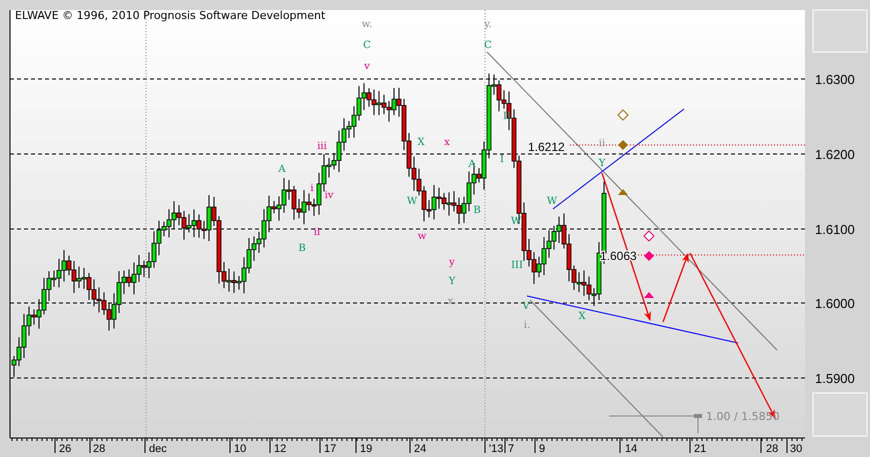  Describe the element at coordinates (502, 159) in the screenshot. I see `wave-label: I` at that location.